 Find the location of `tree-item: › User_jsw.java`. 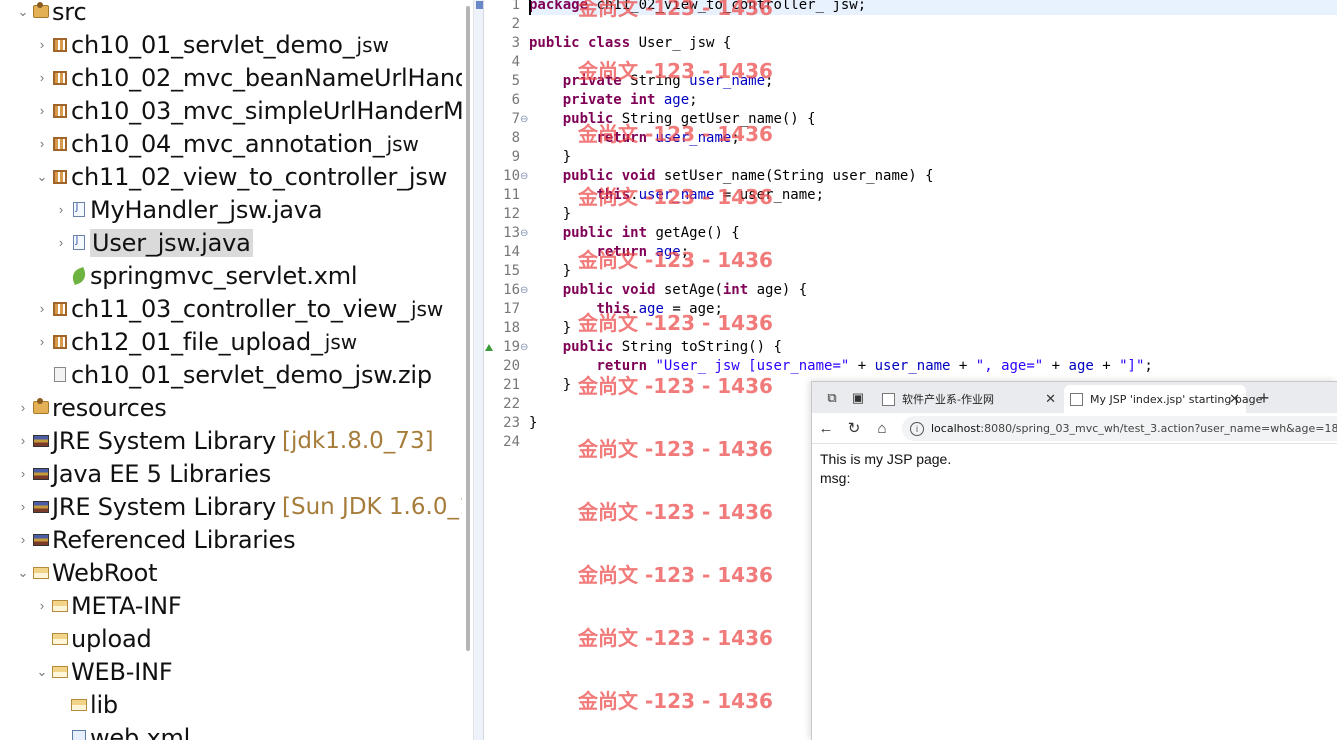

tree-item: › User_jsw.java is located at coordinates (231, 242).